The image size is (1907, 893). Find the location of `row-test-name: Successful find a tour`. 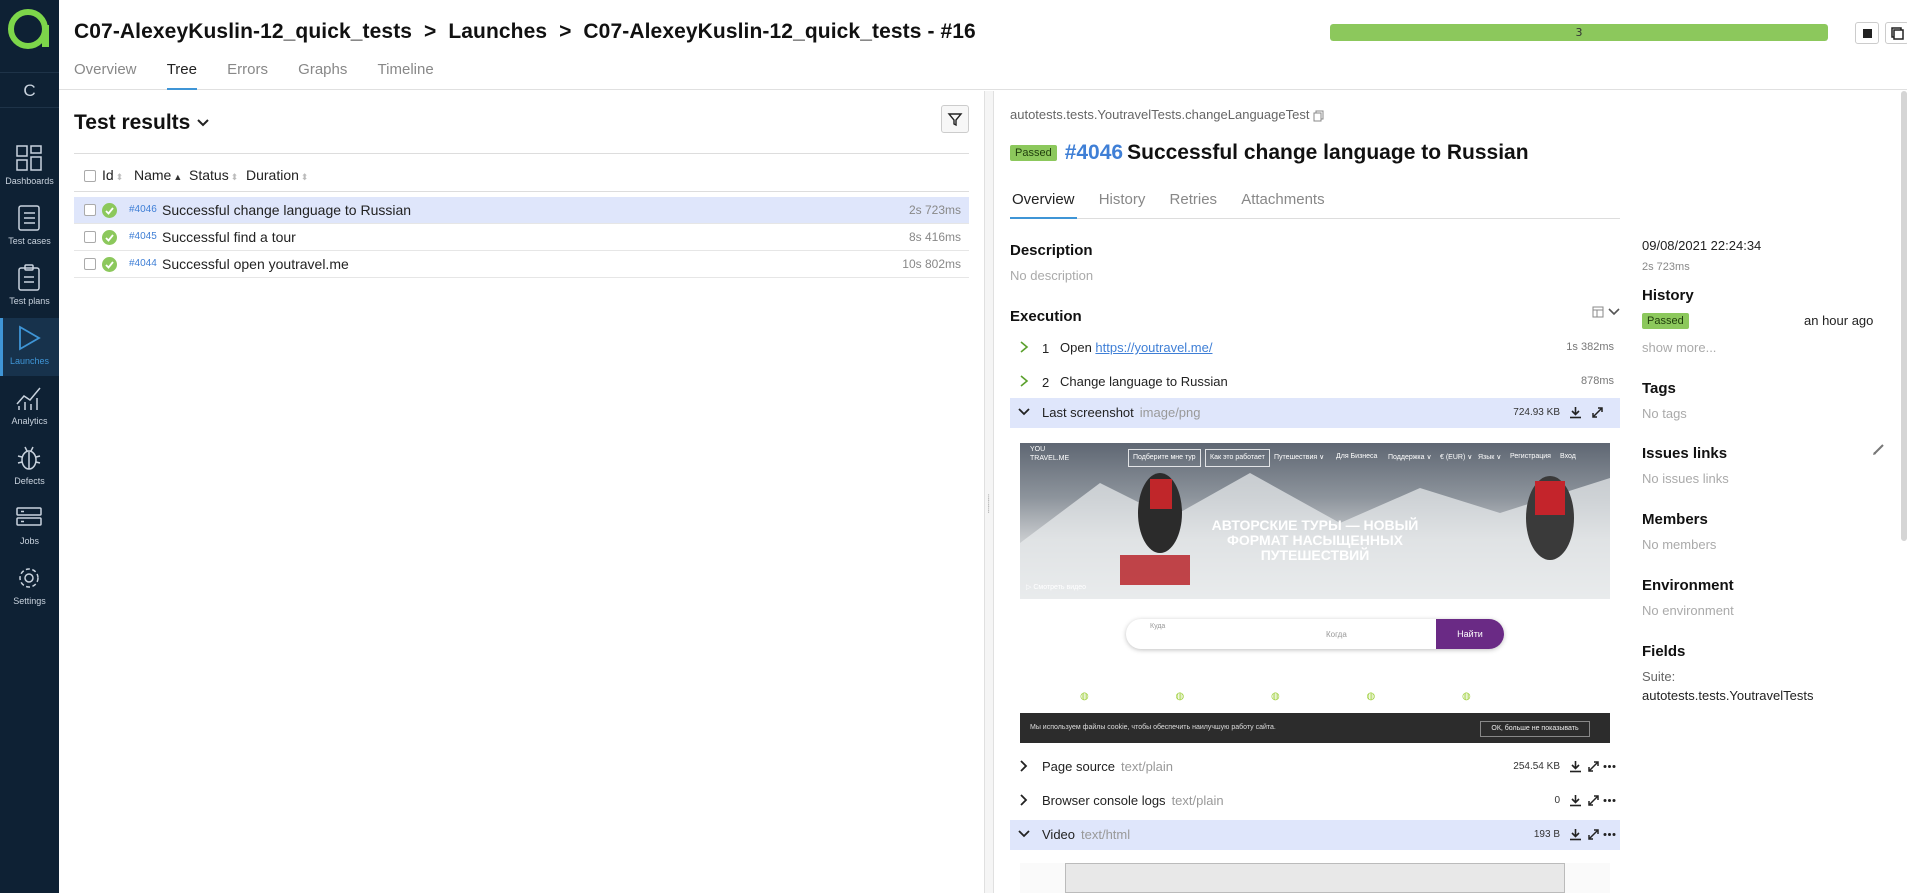

row-test-name: Successful find a tour is located at coordinates (229, 237).